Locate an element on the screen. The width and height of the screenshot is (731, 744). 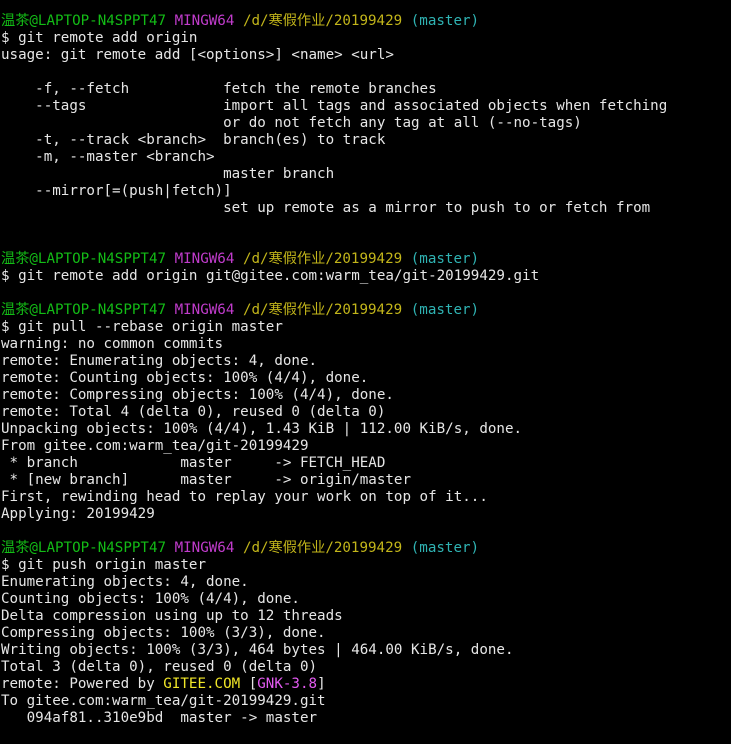
text-segment: Enumerating objects: 4, done. is located at coordinates (125, 582).